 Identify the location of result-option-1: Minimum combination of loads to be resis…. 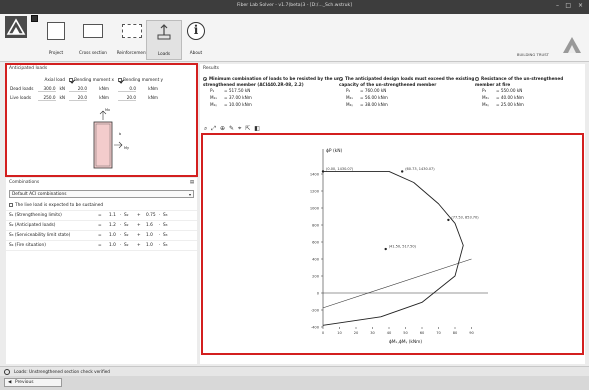
(273, 92).